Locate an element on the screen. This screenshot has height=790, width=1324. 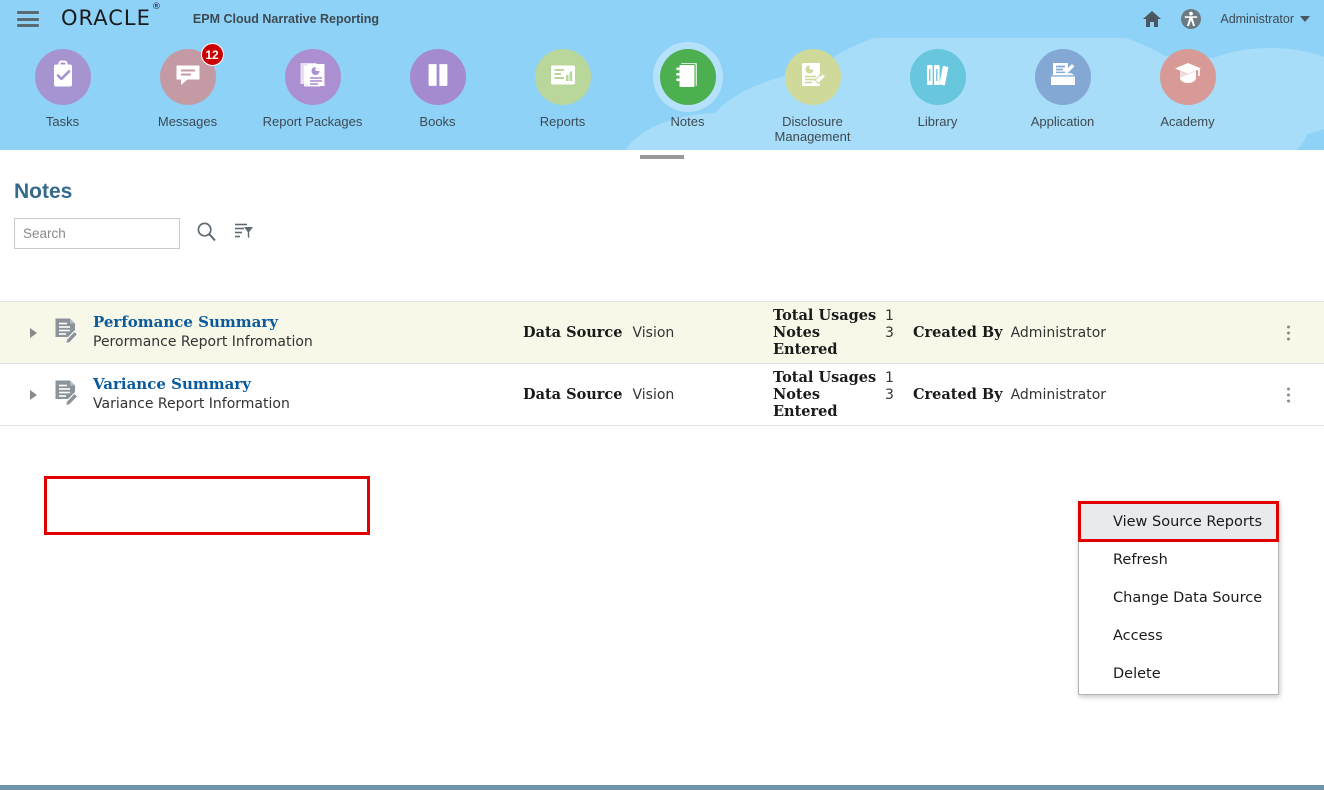
context-menu-item-change-data-source: Change Data Source is located at coordinates (1178, 598).